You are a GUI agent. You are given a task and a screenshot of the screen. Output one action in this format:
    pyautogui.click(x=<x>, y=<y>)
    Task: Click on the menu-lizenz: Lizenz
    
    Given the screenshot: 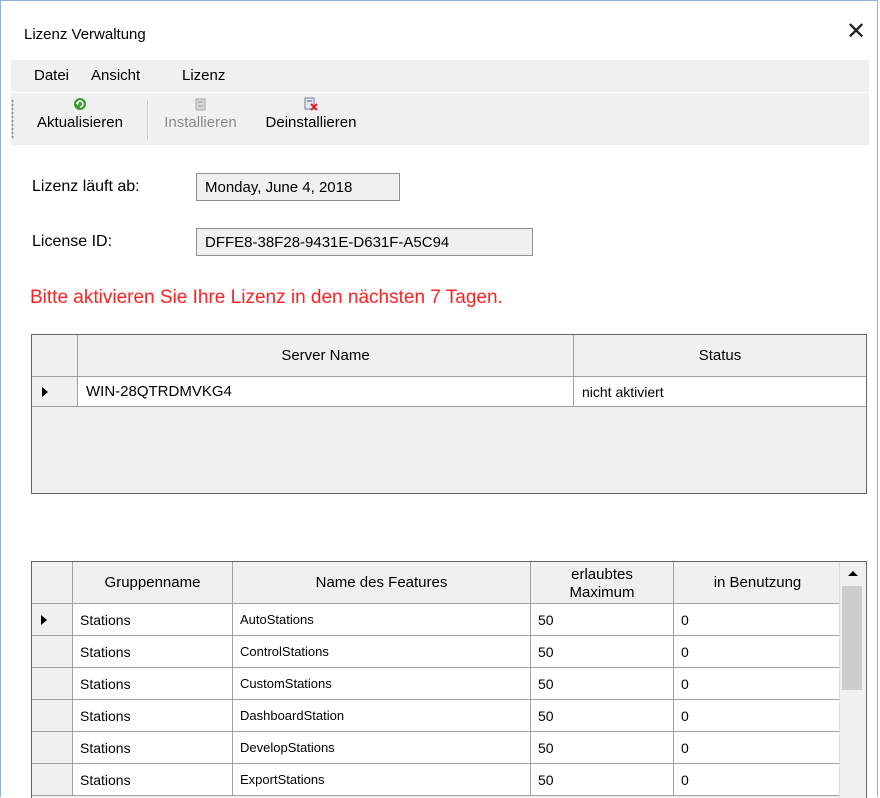 What is the action you would take?
    pyautogui.click(x=203, y=75)
    